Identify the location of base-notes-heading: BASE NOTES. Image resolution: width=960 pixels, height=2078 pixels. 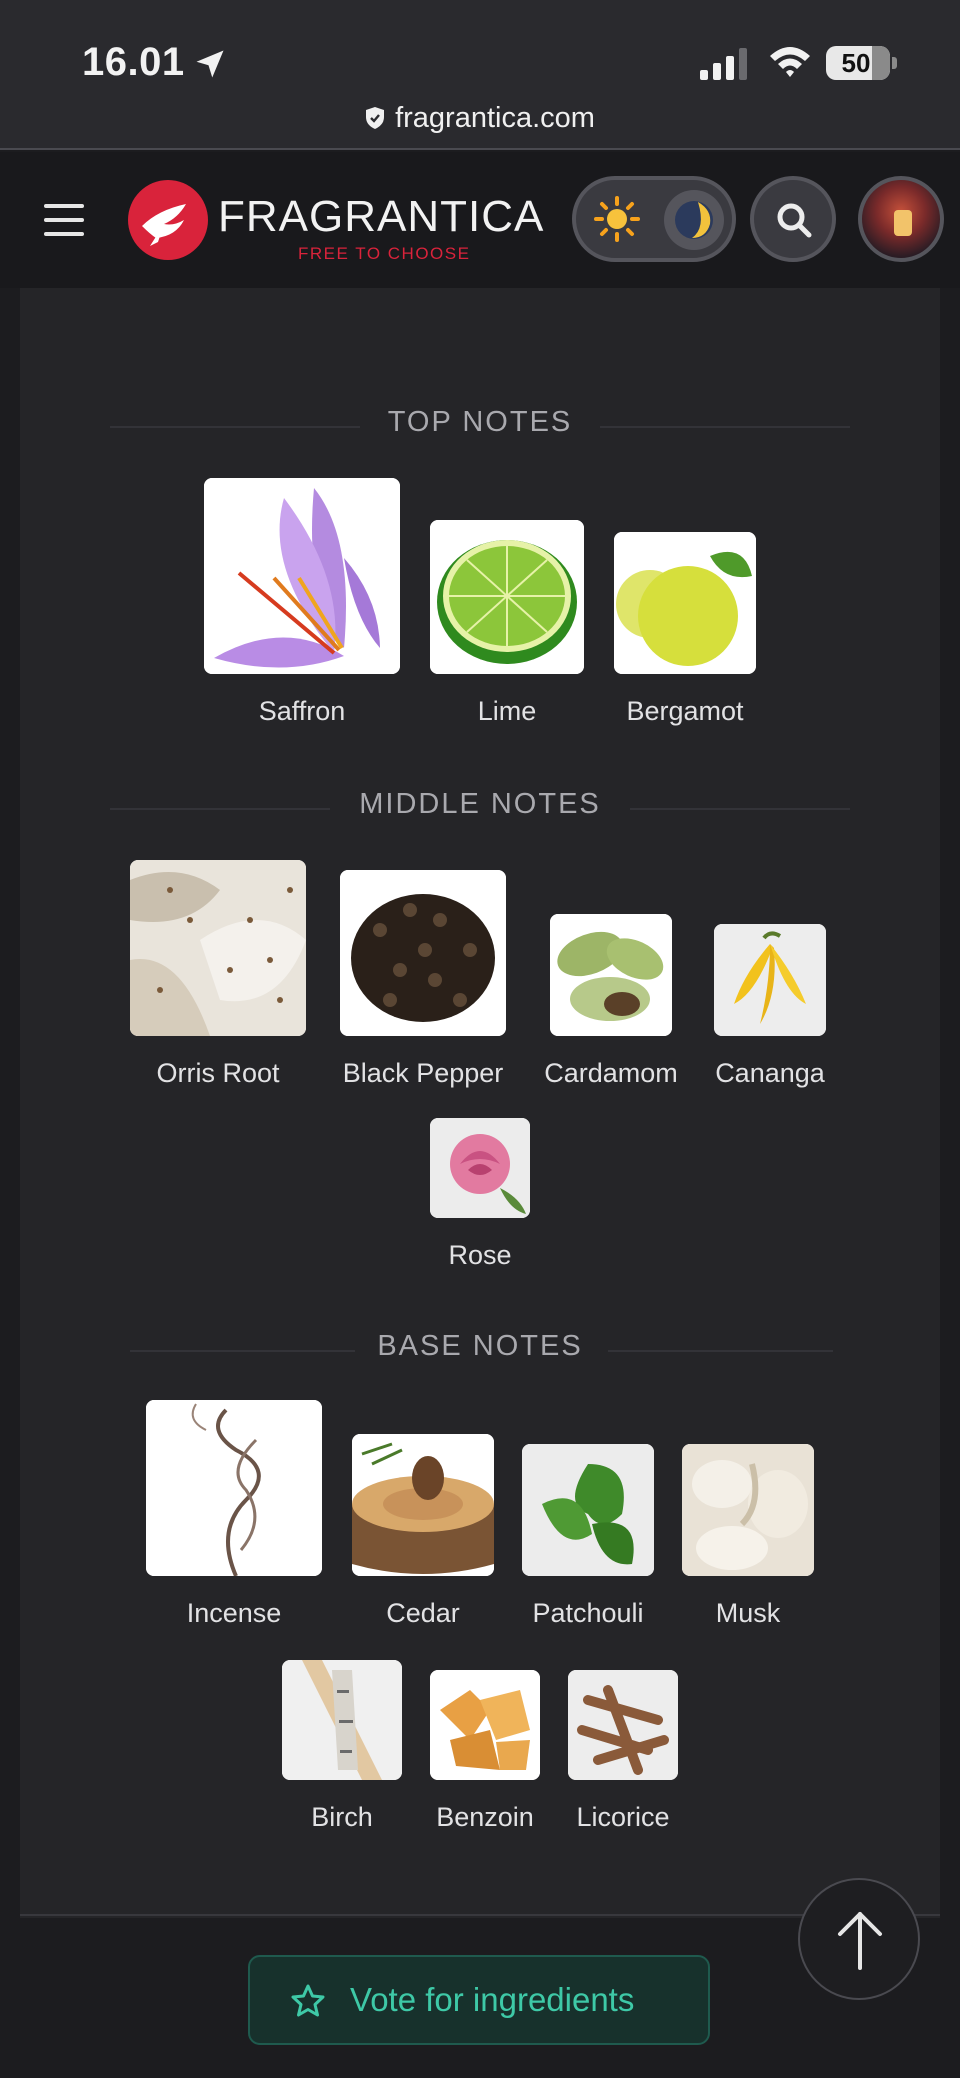
(480, 1350).